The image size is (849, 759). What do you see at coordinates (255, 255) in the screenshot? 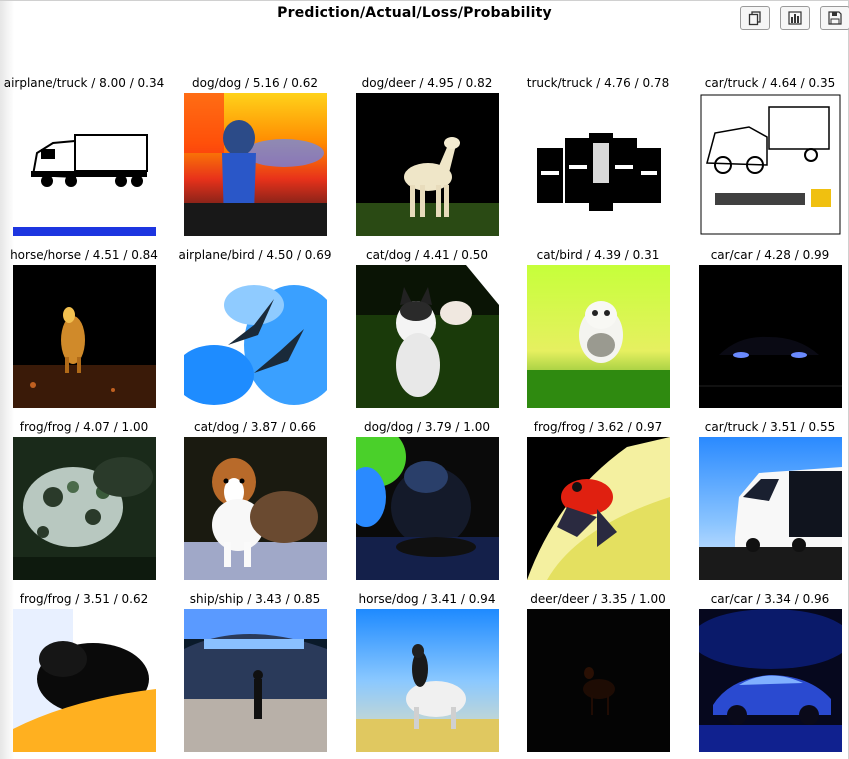
I see `cell-label: airplane/bird / 4.50 / 0.69` at bounding box center [255, 255].